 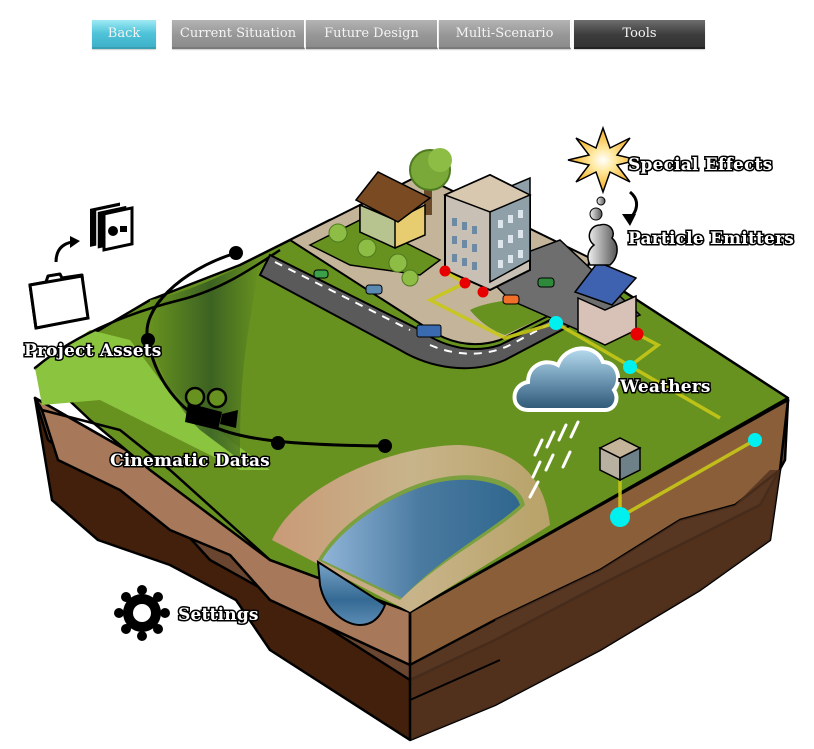 What do you see at coordinates (620, 459) in the screenshot?
I see `sensor-cube-icon` at bounding box center [620, 459].